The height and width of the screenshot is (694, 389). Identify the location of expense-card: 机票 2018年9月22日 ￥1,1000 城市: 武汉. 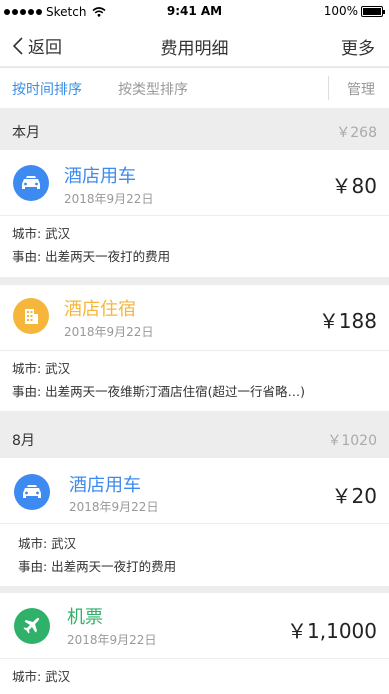
(194, 643).